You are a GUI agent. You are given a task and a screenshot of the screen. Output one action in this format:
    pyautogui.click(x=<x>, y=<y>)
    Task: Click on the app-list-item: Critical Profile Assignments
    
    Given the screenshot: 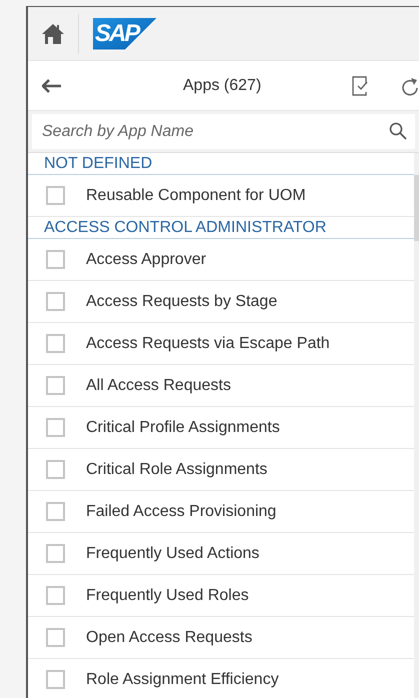 What is the action you would take?
    pyautogui.click(x=221, y=428)
    